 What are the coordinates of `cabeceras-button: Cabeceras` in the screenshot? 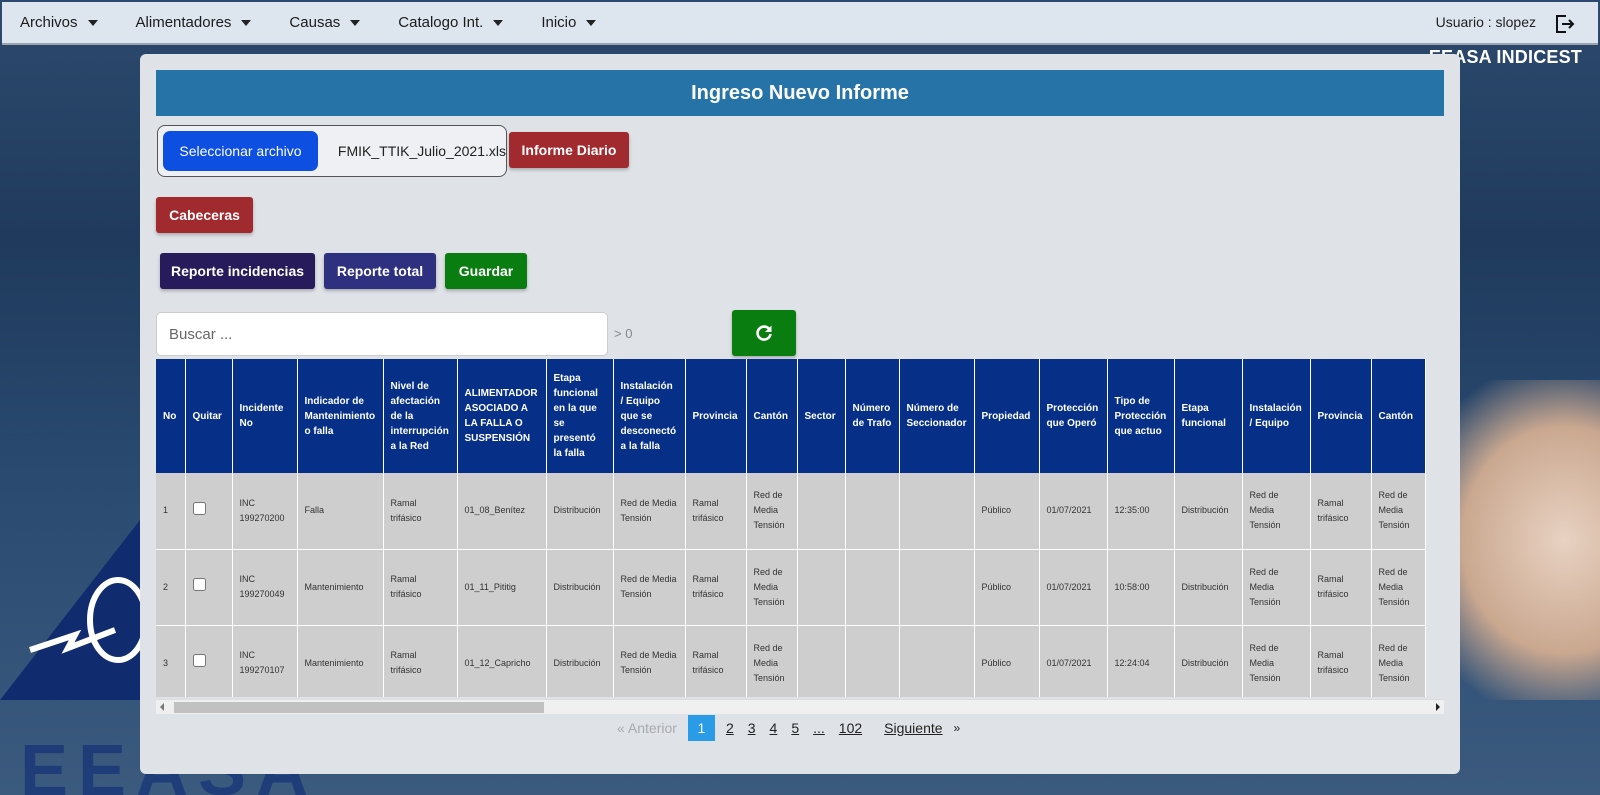 It's located at (204, 215).